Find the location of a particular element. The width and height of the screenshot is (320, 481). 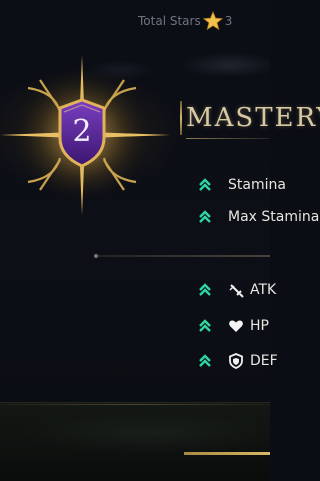

title-underline is located at coordinates (228, 138).